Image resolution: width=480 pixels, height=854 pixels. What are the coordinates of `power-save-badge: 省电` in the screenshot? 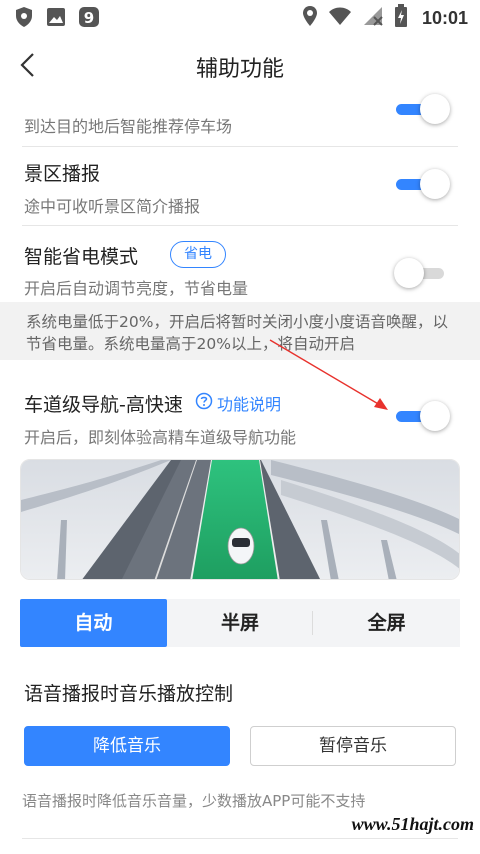 It's located at (198, 254).